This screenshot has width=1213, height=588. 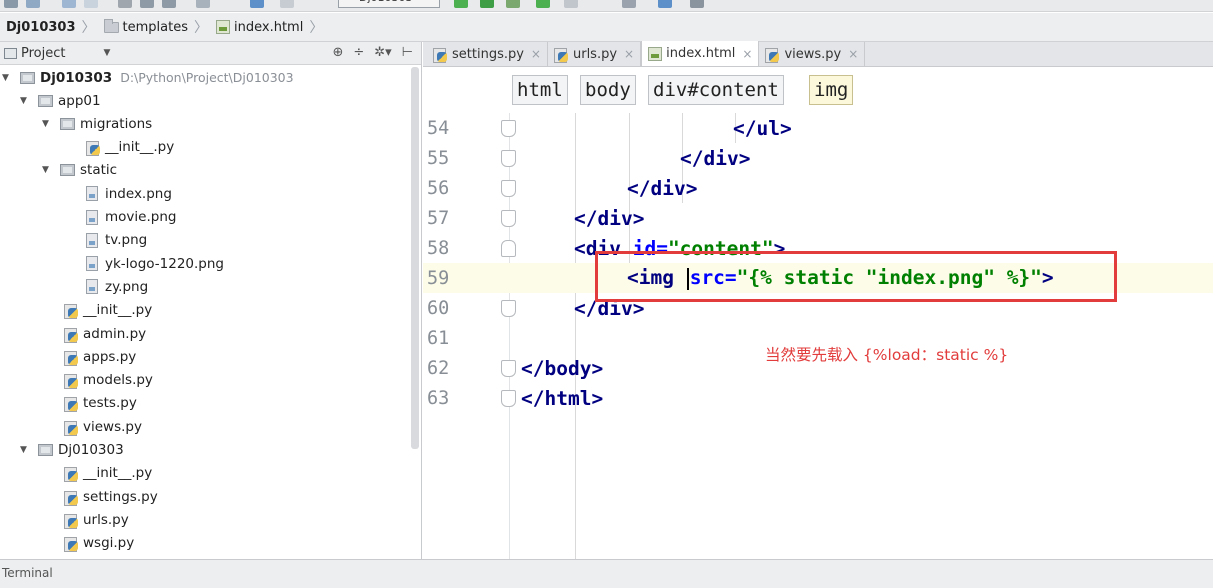 I want to click on tag-path-bar: html body div#content img, so click(x=818, y=90).